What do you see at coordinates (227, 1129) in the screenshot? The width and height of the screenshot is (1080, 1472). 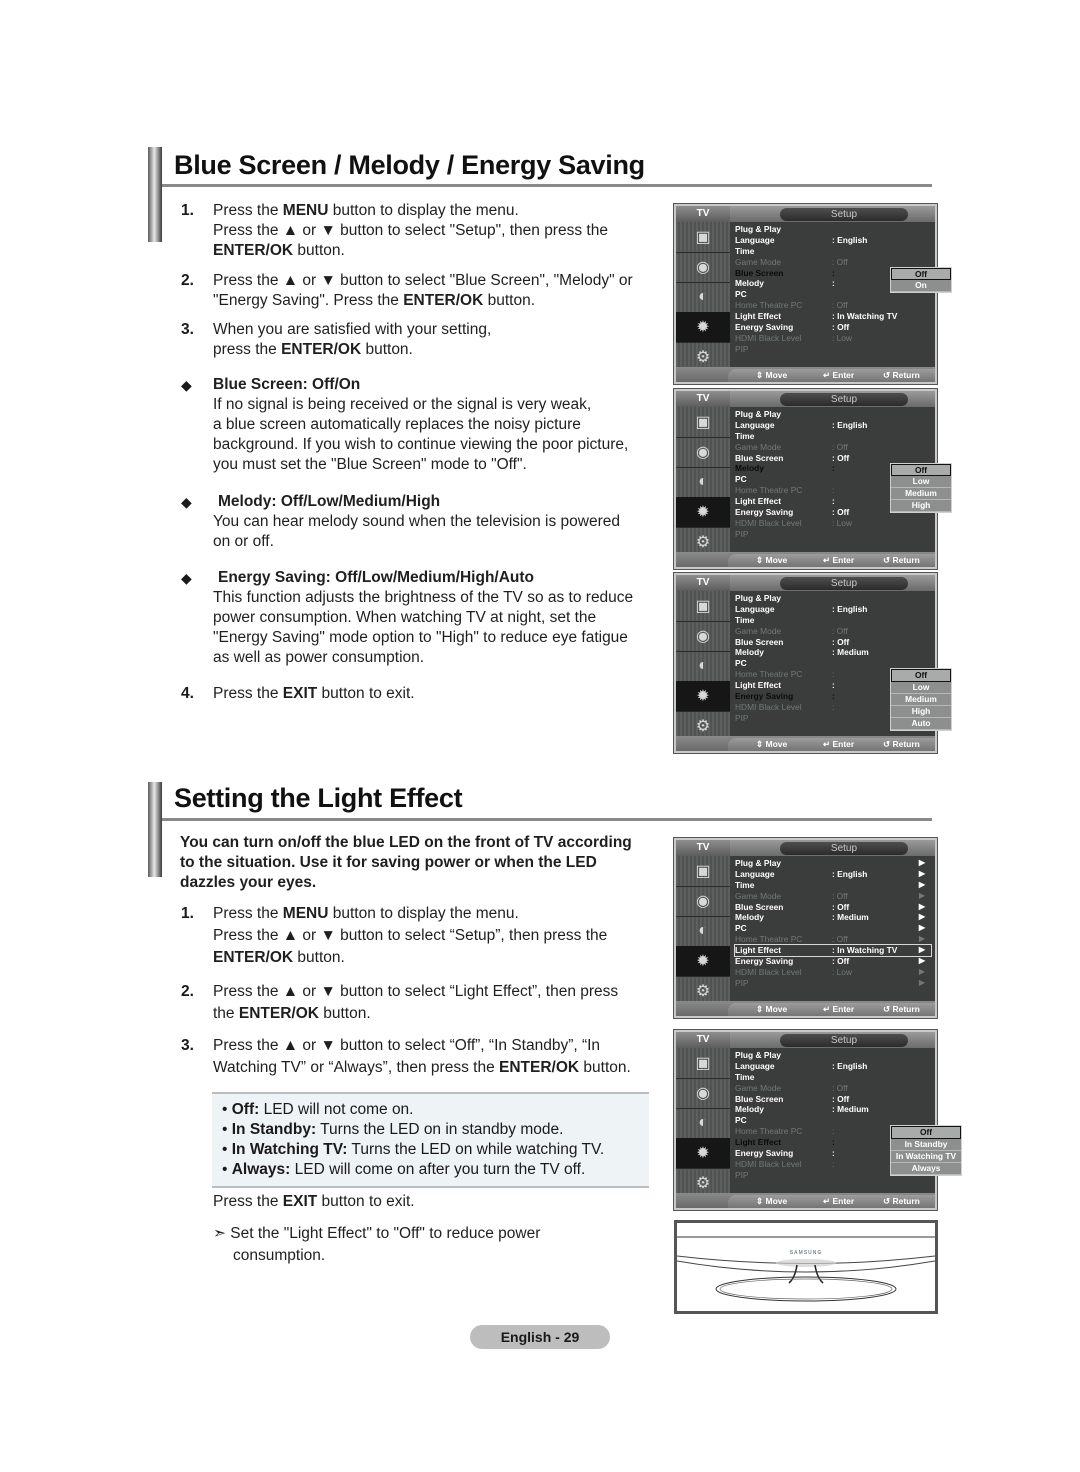 I see `text-run: •` at bounding box center [227, 1129].